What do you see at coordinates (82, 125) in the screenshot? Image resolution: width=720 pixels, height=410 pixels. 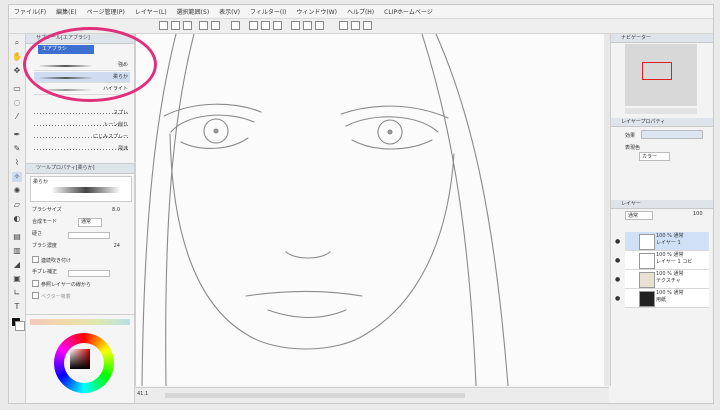 I see `preset-tone-scrape: トーン削り` at bounding box center [82, 125].